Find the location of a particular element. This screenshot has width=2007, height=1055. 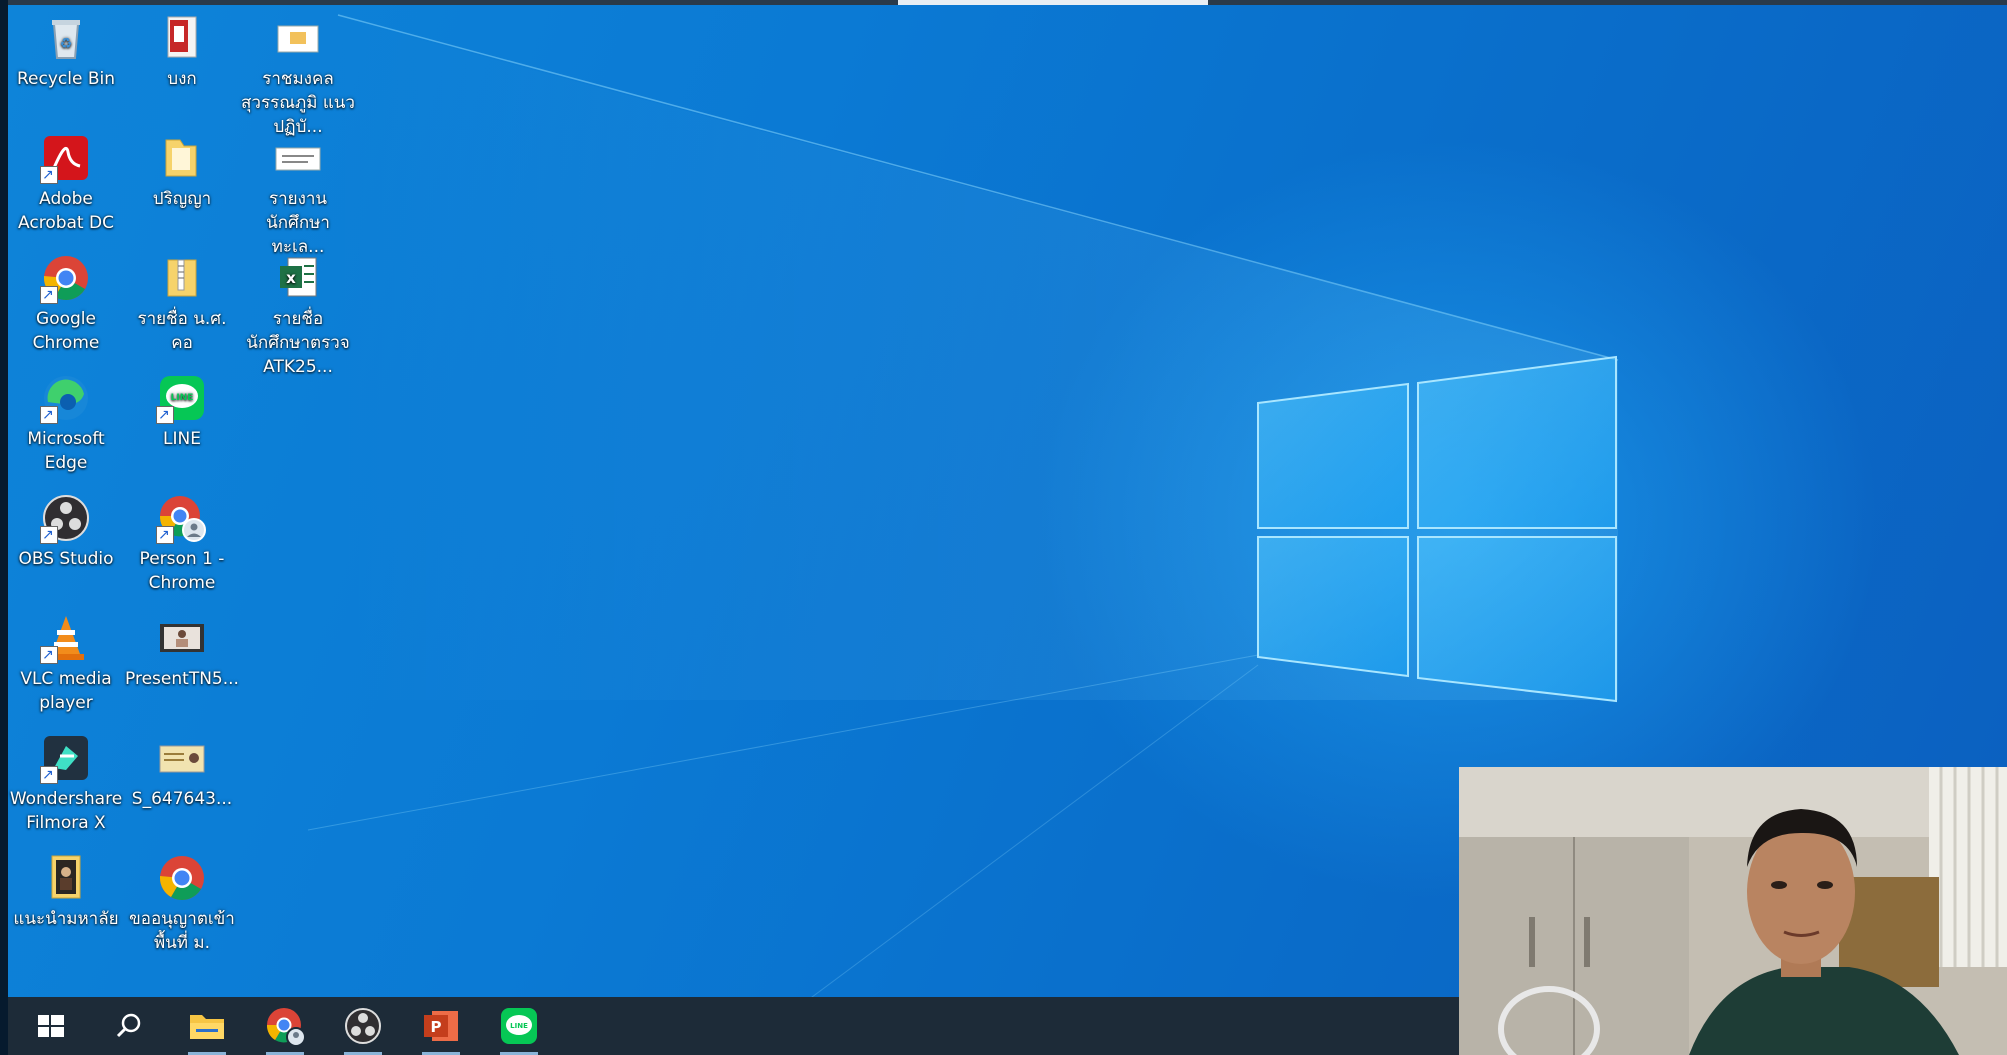

desktop-icon-line: LINE LINE is located at coordinates (182, 411).